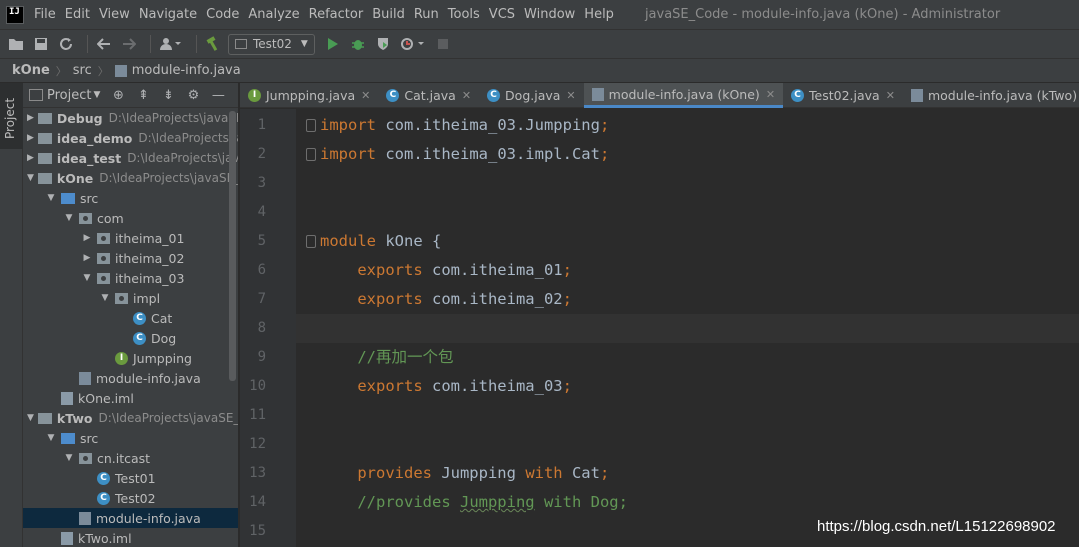  Describe the element at coordinates (193, 95) in the screenshot. I see `gear-icon: ⚙` at that location.